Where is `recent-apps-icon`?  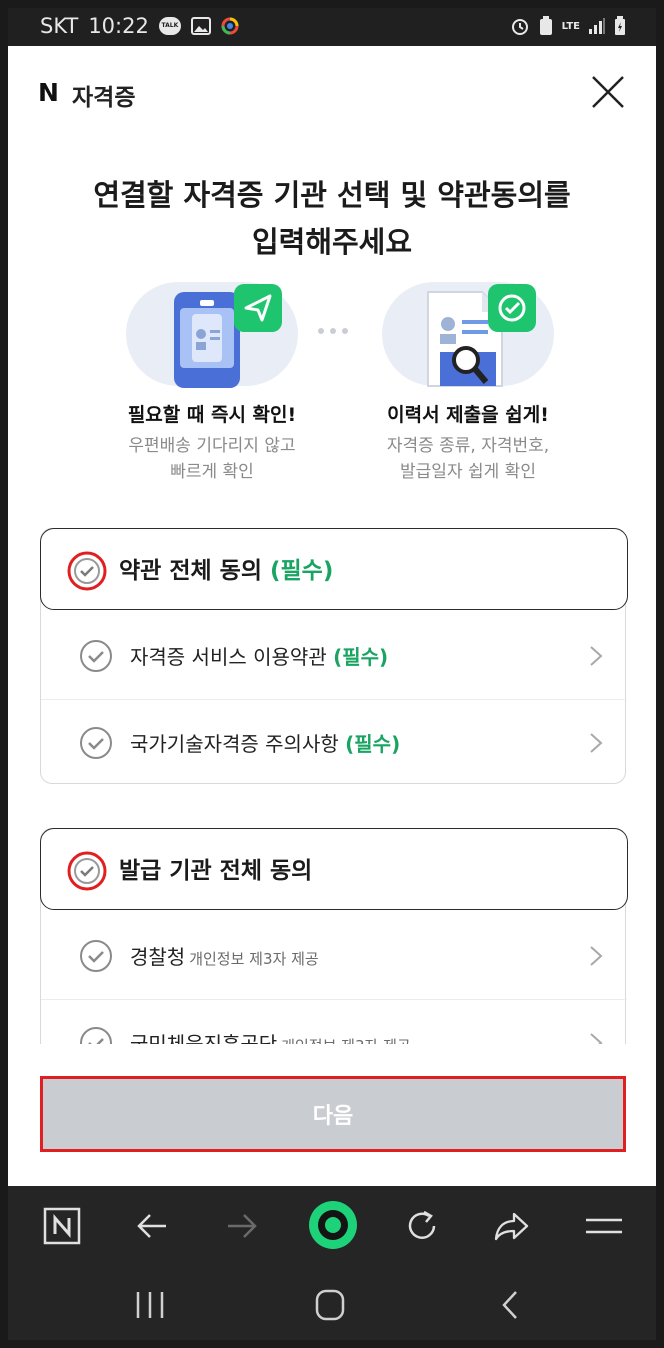
recent-apps-icon is located at coordinates (150, 1305).